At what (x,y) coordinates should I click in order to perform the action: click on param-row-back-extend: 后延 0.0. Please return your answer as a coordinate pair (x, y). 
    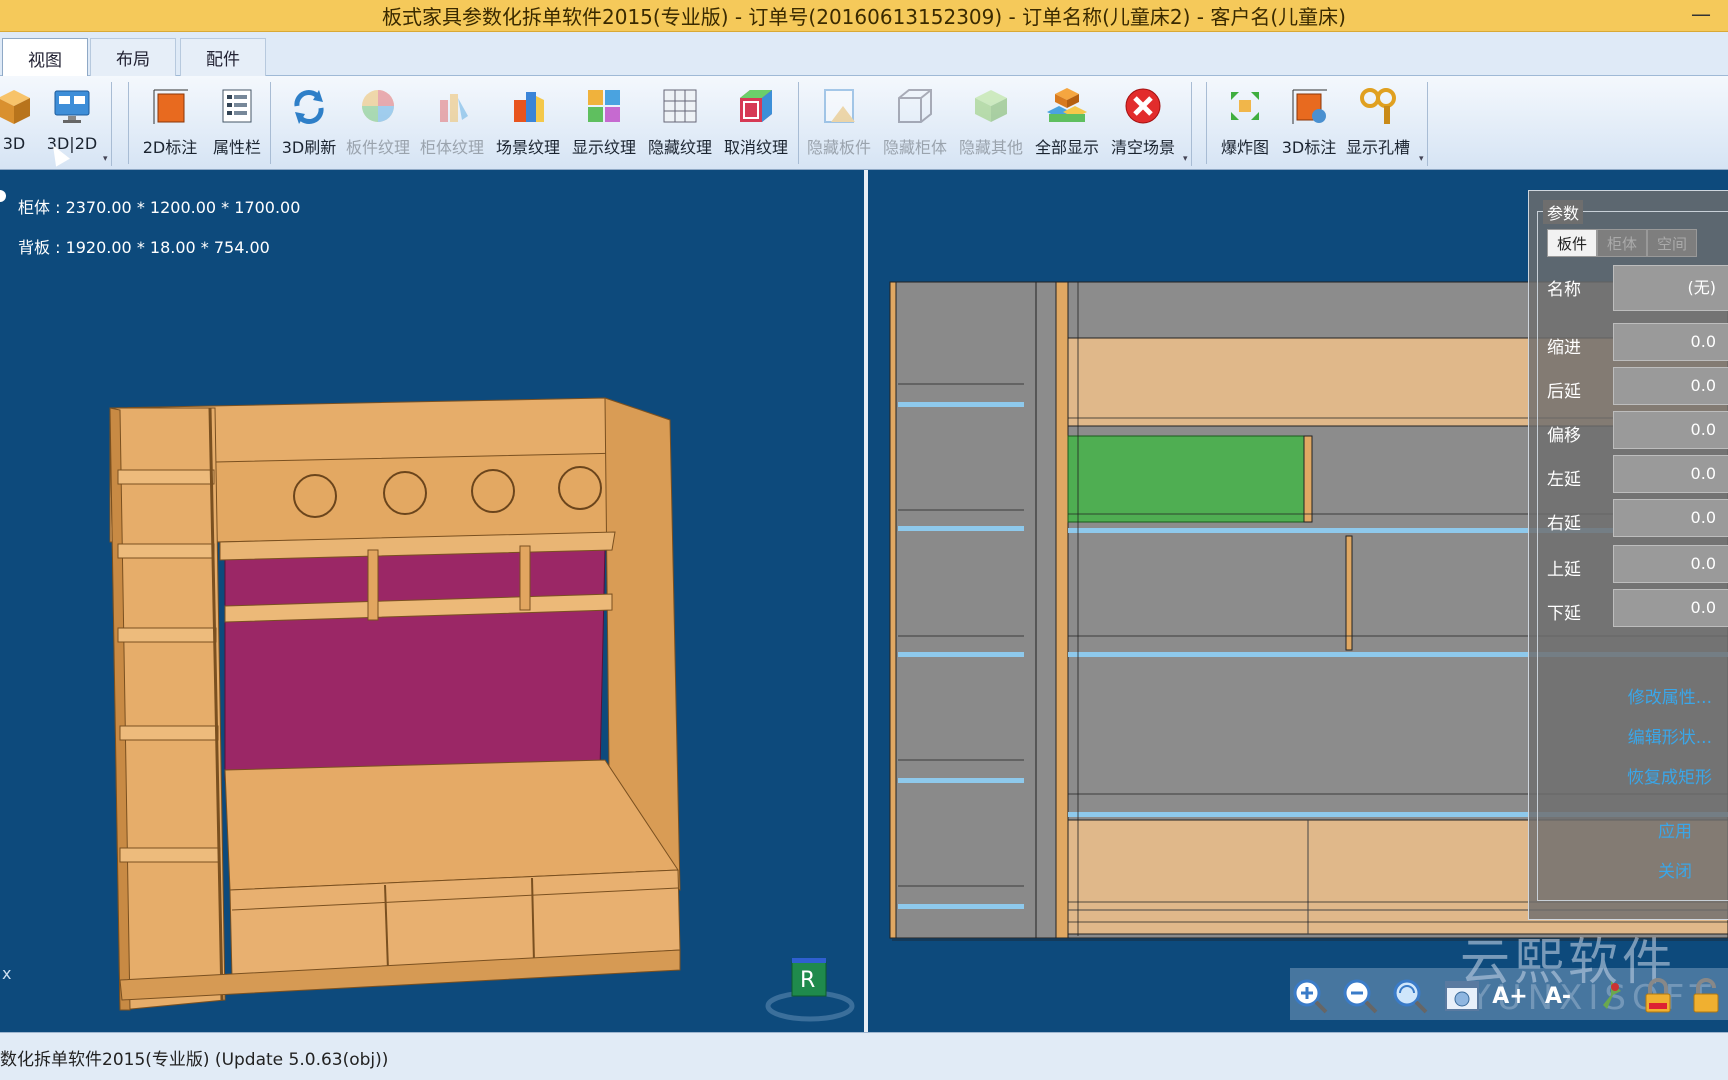
    Looking at the image, I should click on (1637, 387).